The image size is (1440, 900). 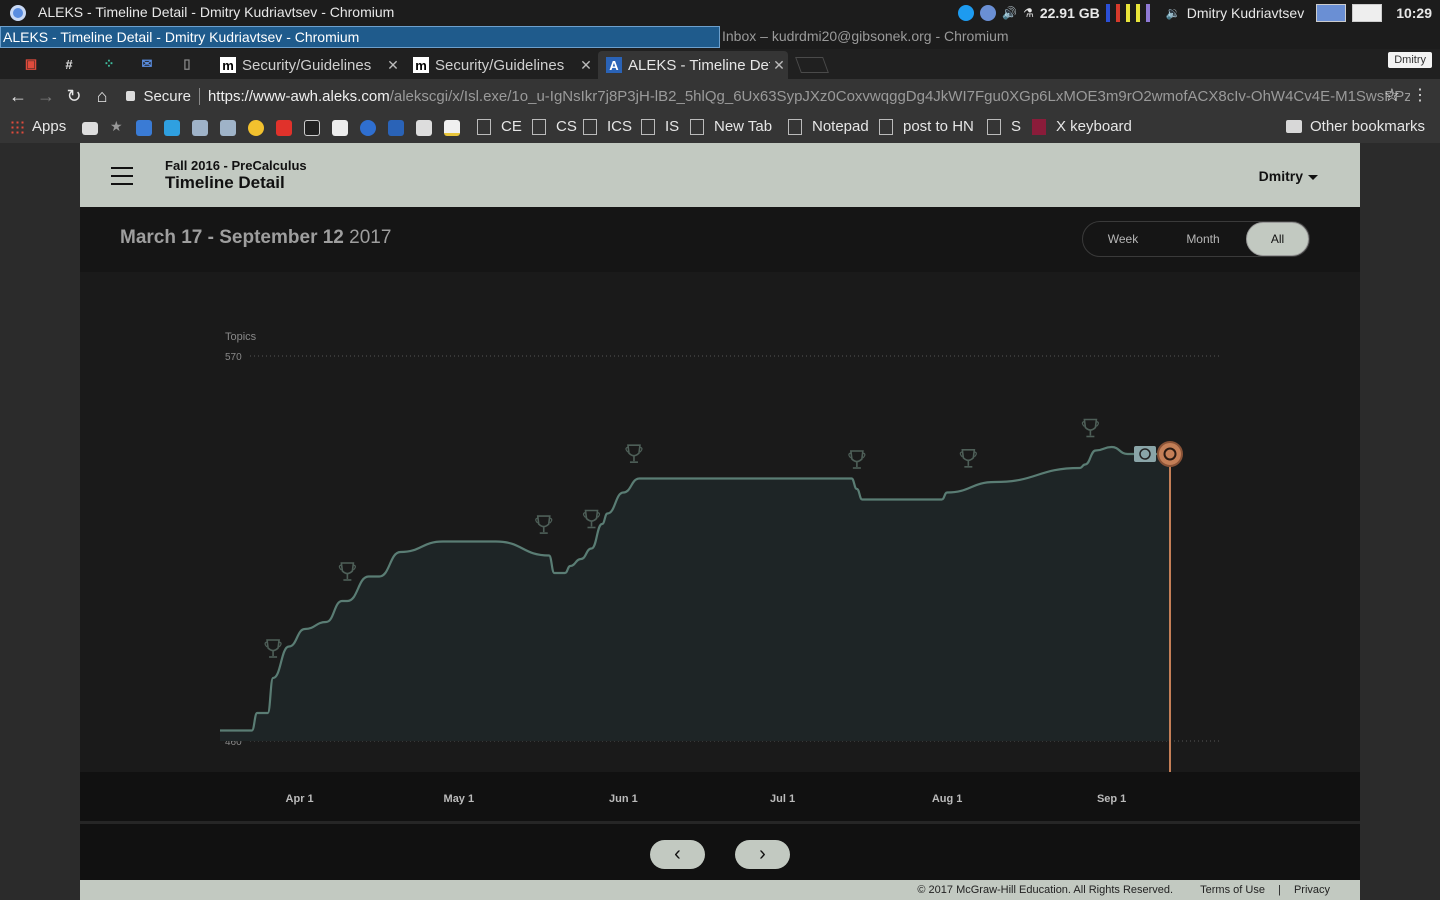 I want to click on calendar-bookmark-icon, so click(x=424, y=128).